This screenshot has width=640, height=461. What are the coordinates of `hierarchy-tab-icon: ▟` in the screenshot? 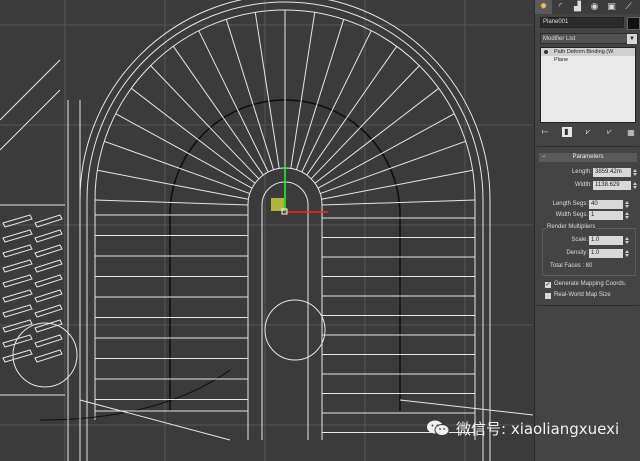 It's located at (577, 7).